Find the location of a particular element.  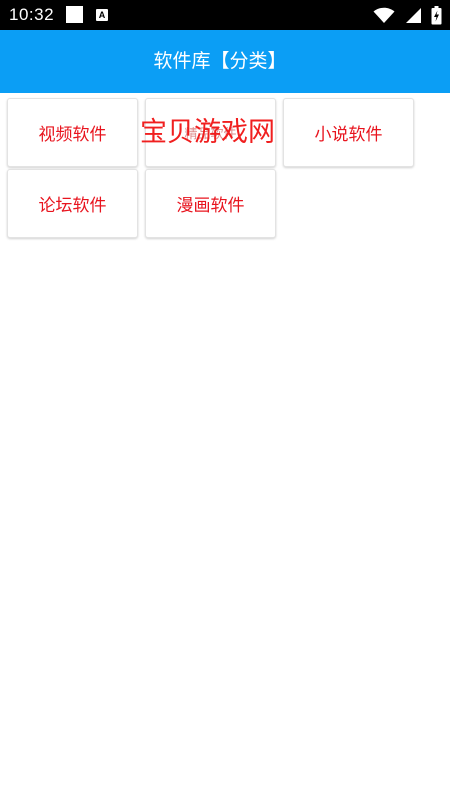

category-label: 漫画软件 is located at coordinates (210, 206).